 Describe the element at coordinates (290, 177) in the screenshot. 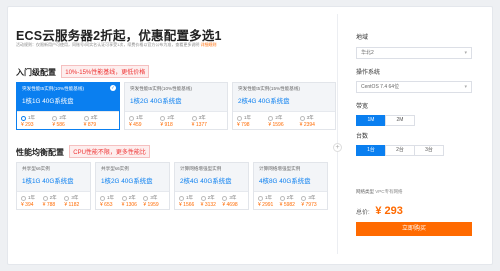

I see `product-card-header: 计算网络增强型实例 4核8G 40G系统盘` at that location.